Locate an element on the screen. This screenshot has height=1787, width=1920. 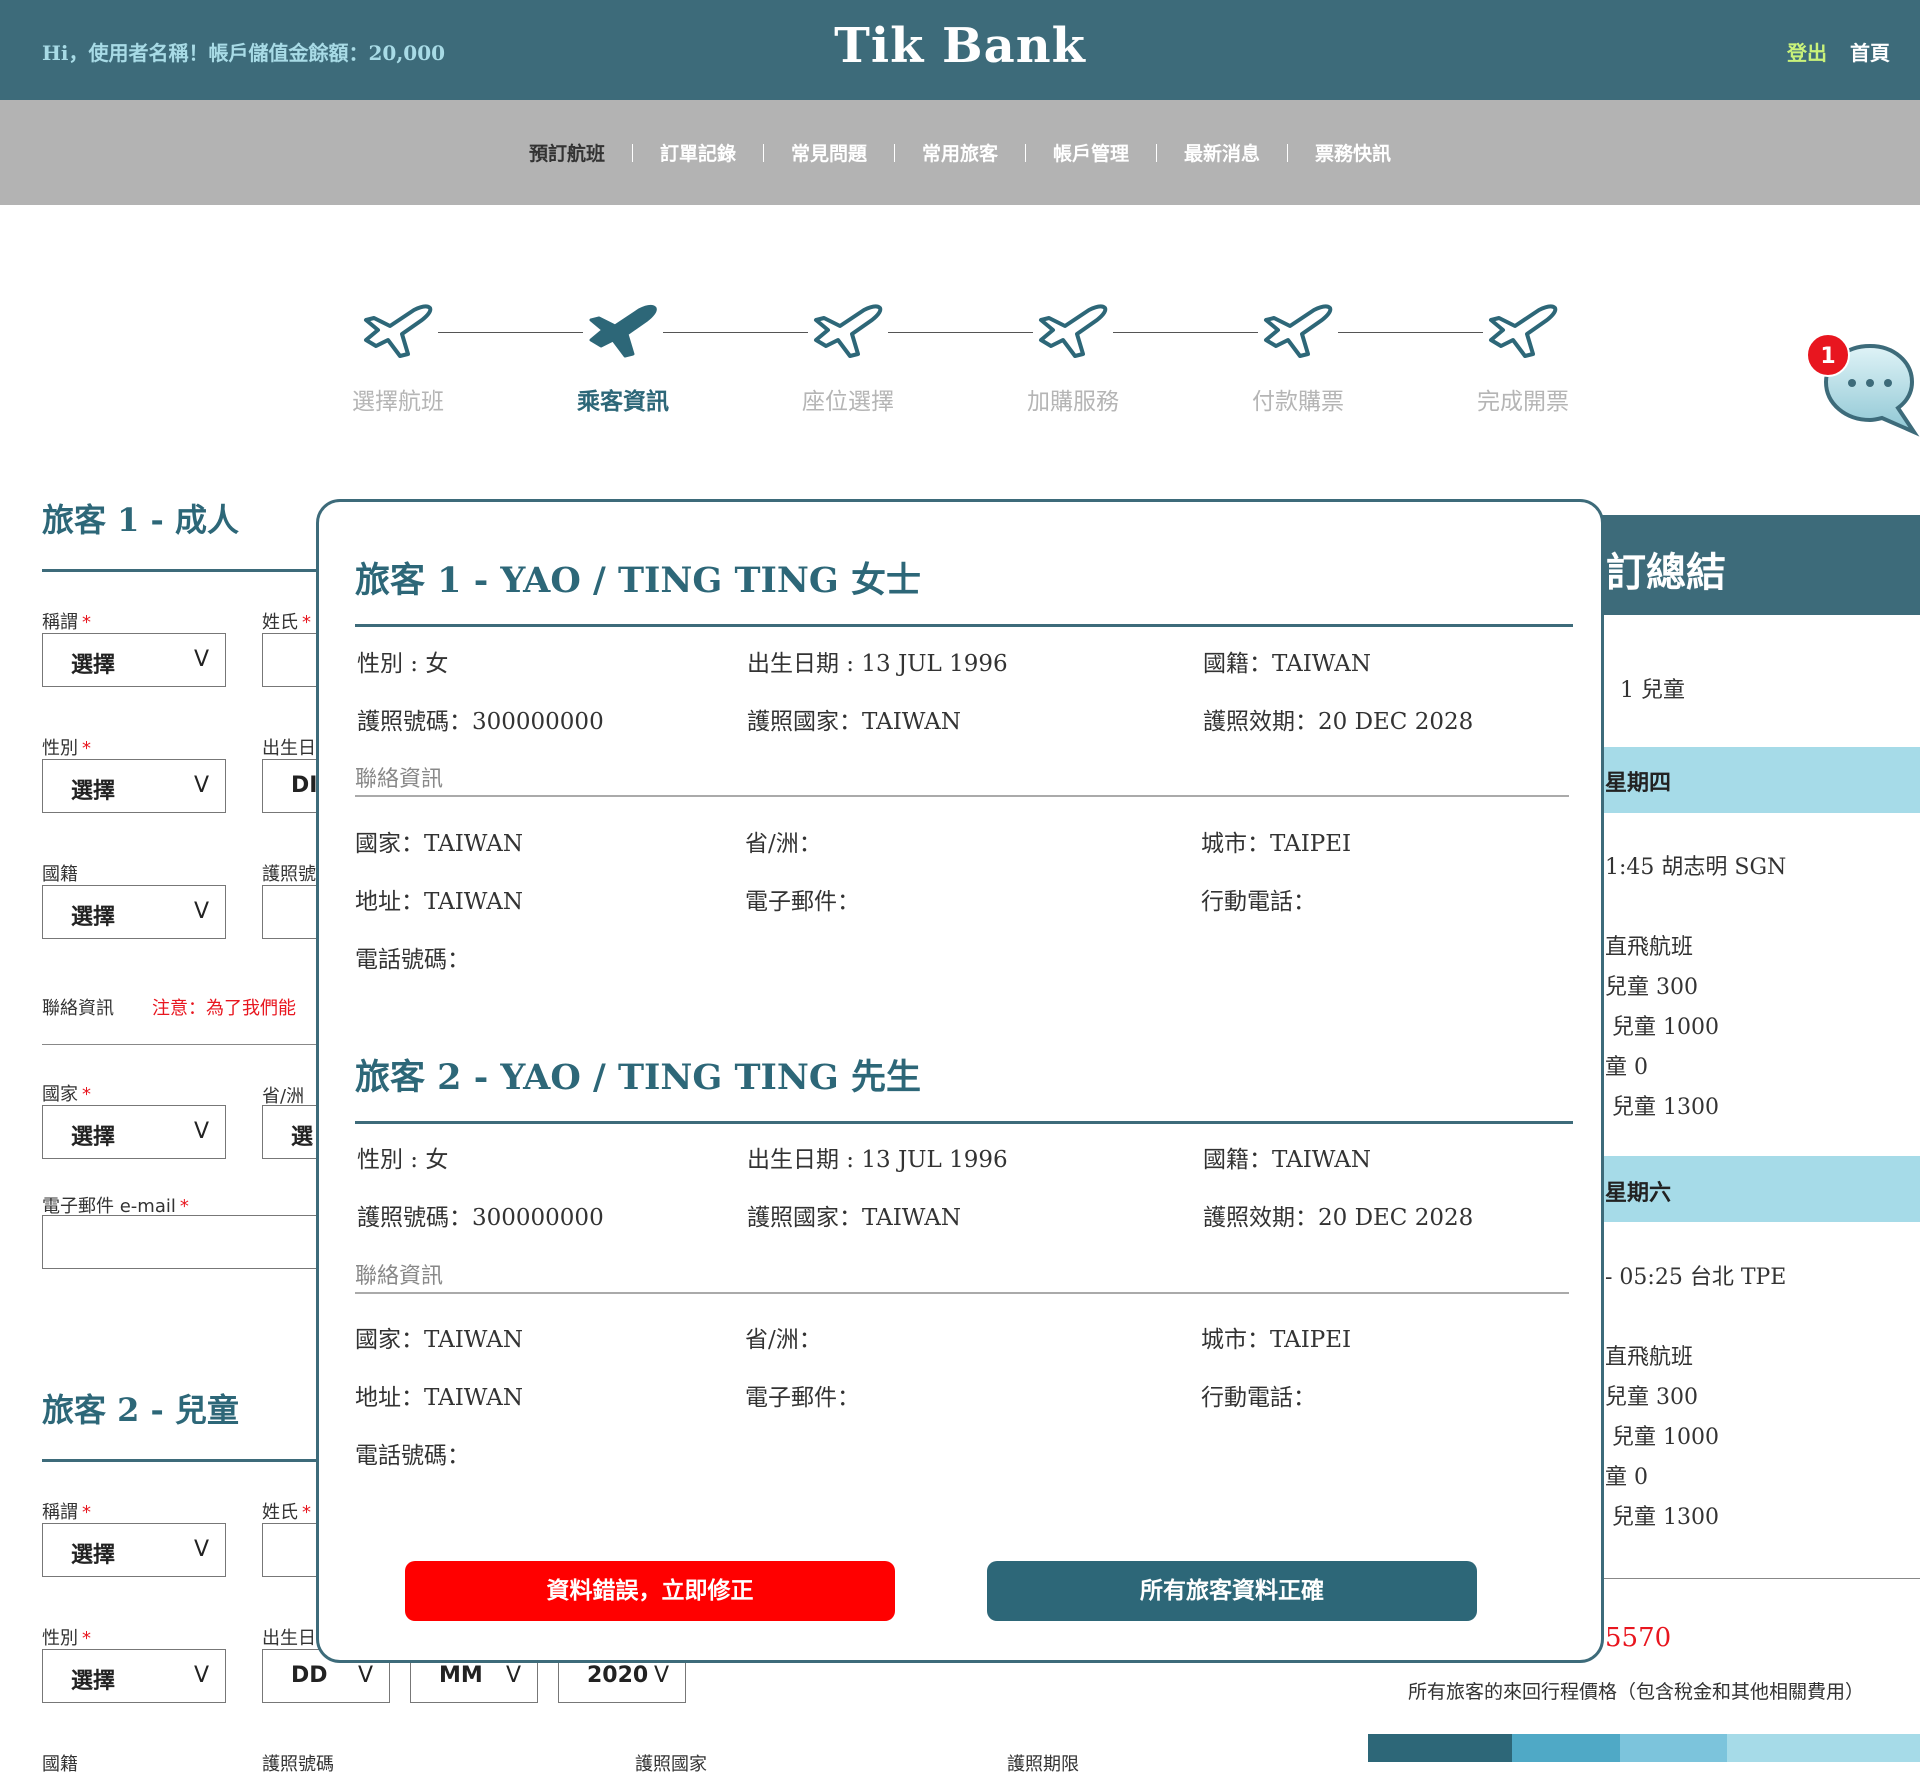
p1-birth: 出生日期 : 13 JUL 1996 is located at coordinates (877, 664).